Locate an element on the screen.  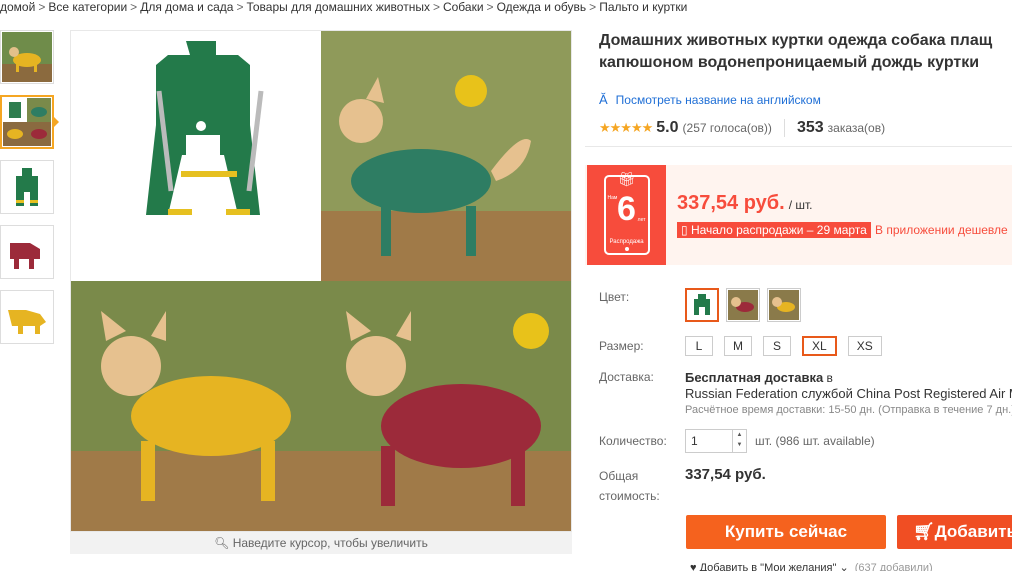
chevron-down-icon: ⌄ is located at coordinates (843, 566).